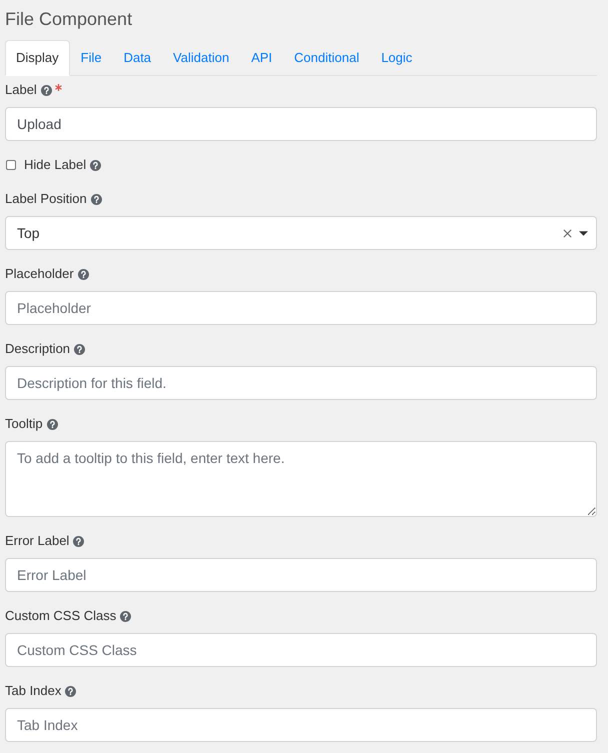 The image size is (608, 753). I want to click on checkbox-label: Hide Label, so click(55, 165).